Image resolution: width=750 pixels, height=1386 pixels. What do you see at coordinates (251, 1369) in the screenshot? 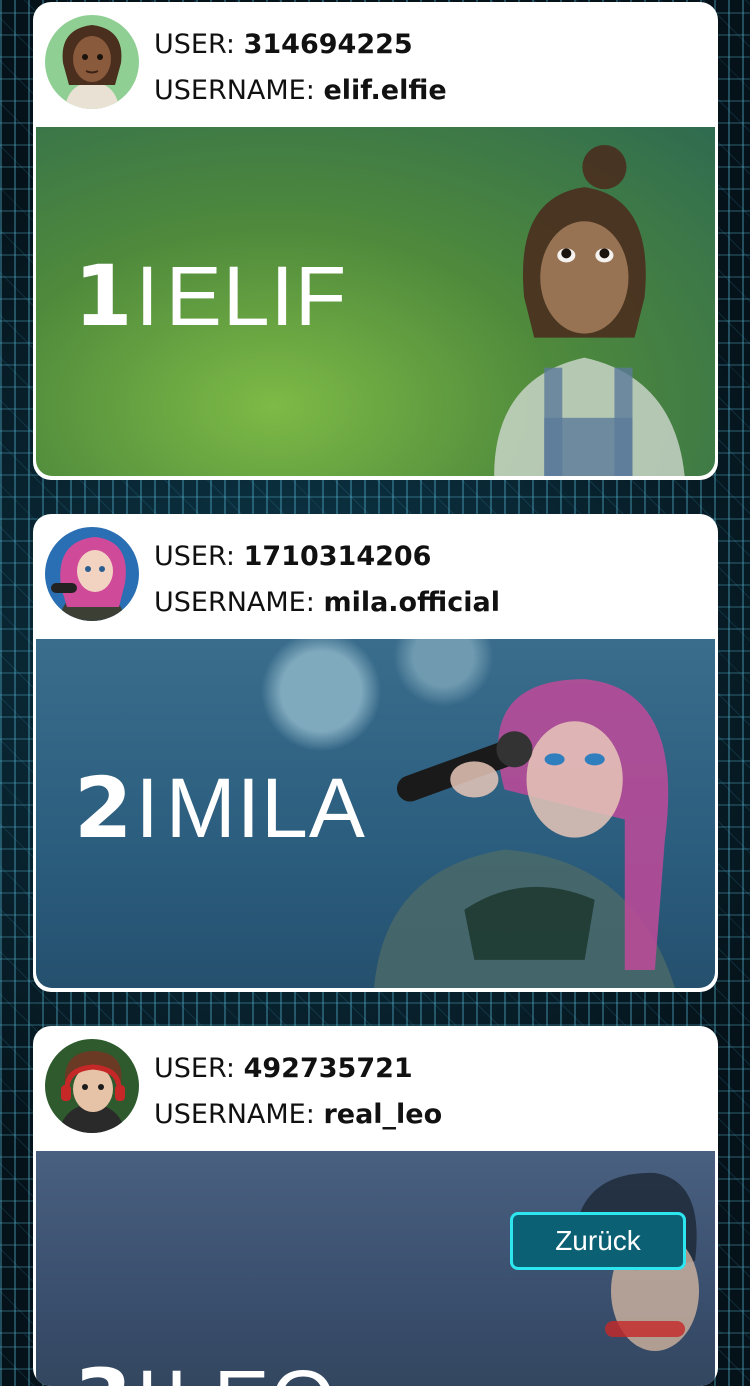
I see `character-name: LEO` at bounding box center [251, 1369].